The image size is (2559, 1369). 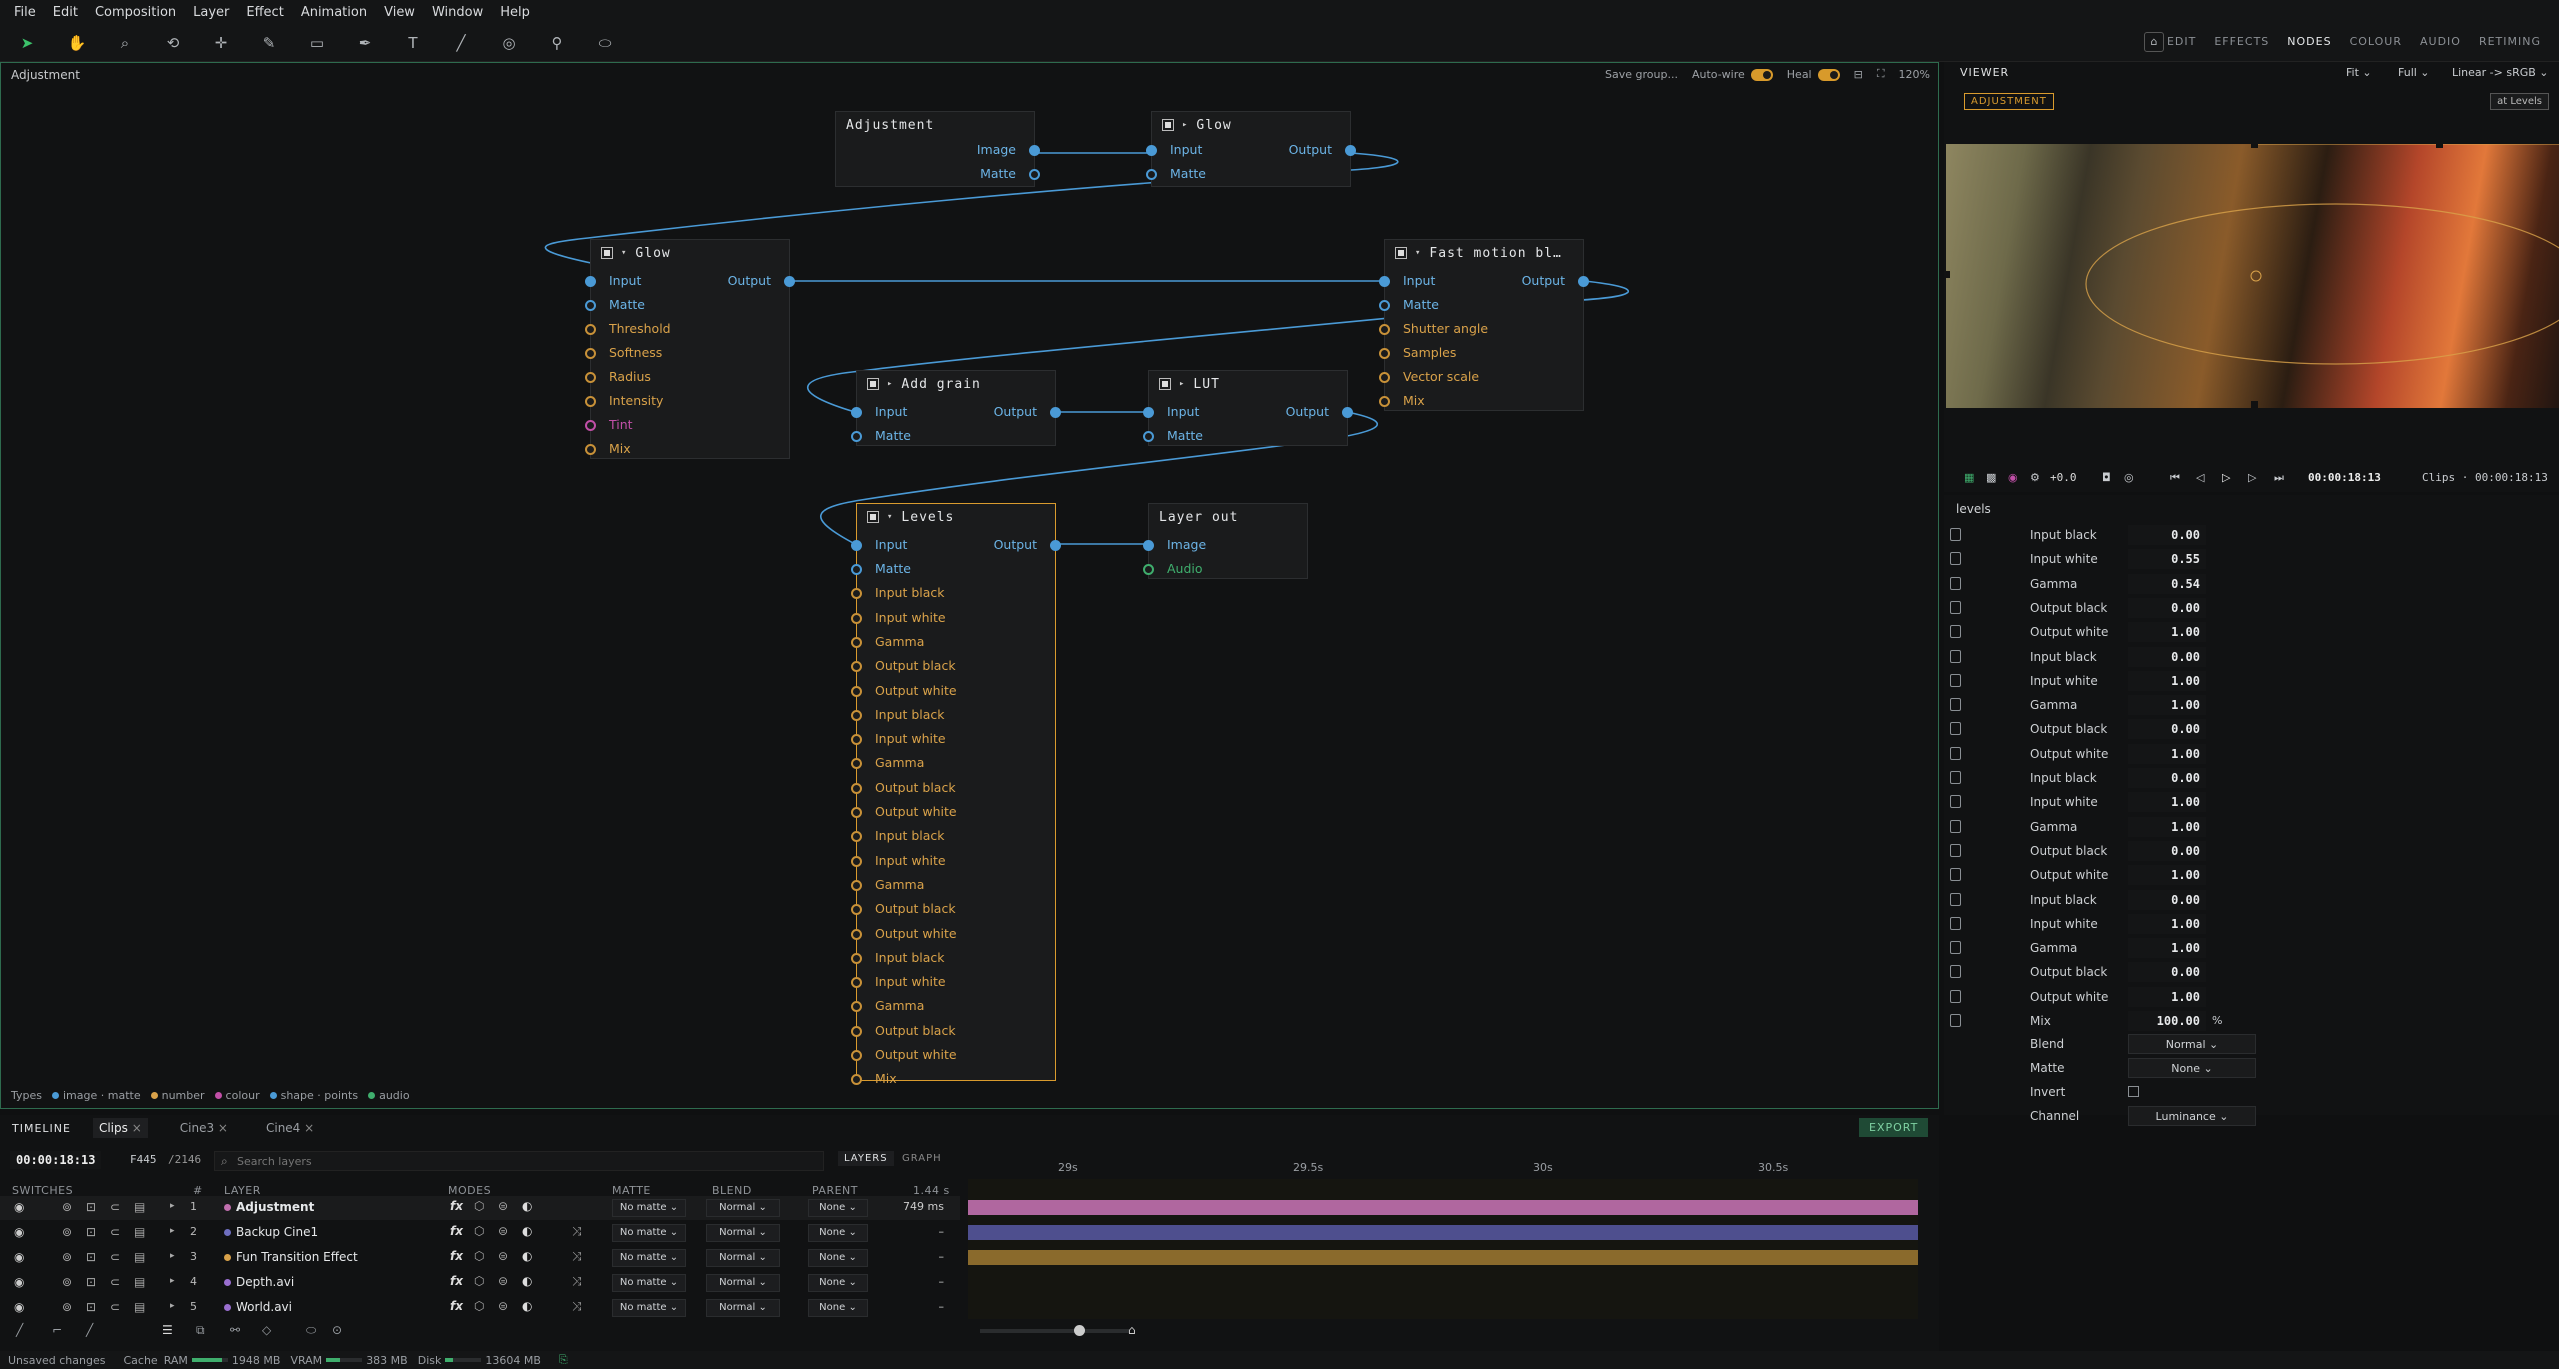 I want to click on tab-retiming: RETIMING, so click(x=2510, y=41).